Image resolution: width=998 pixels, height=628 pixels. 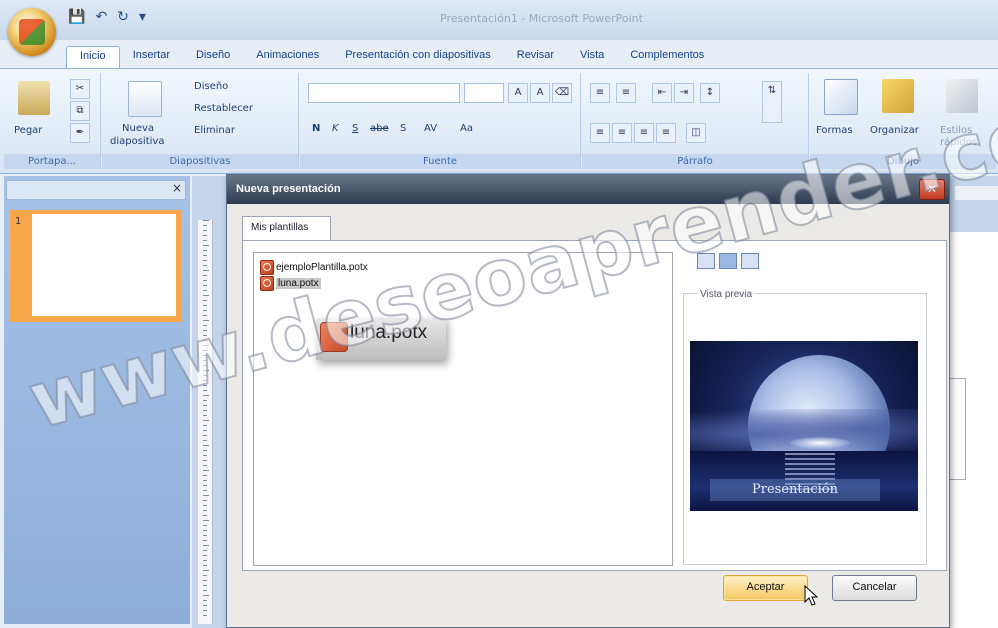 I want to click on tab-revisar: Revisar, so click(x=535, y=57).